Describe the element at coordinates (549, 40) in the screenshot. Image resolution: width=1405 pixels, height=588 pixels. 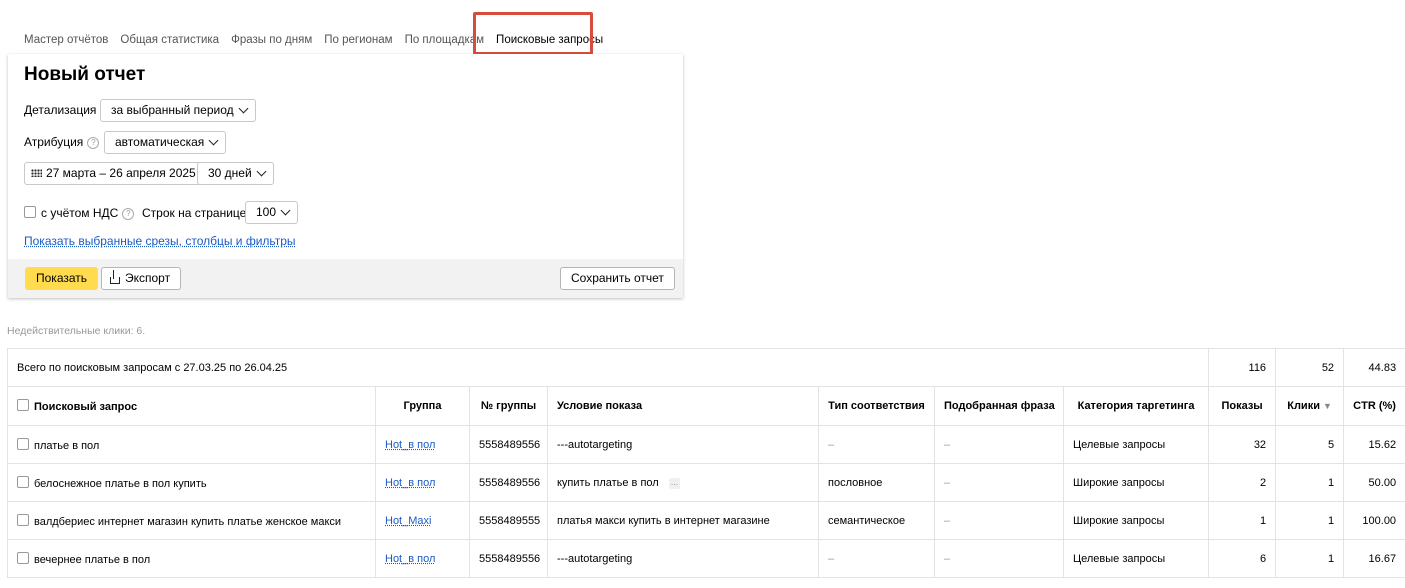
I see `tab-search-queries: Поисковые запросы` at that location.